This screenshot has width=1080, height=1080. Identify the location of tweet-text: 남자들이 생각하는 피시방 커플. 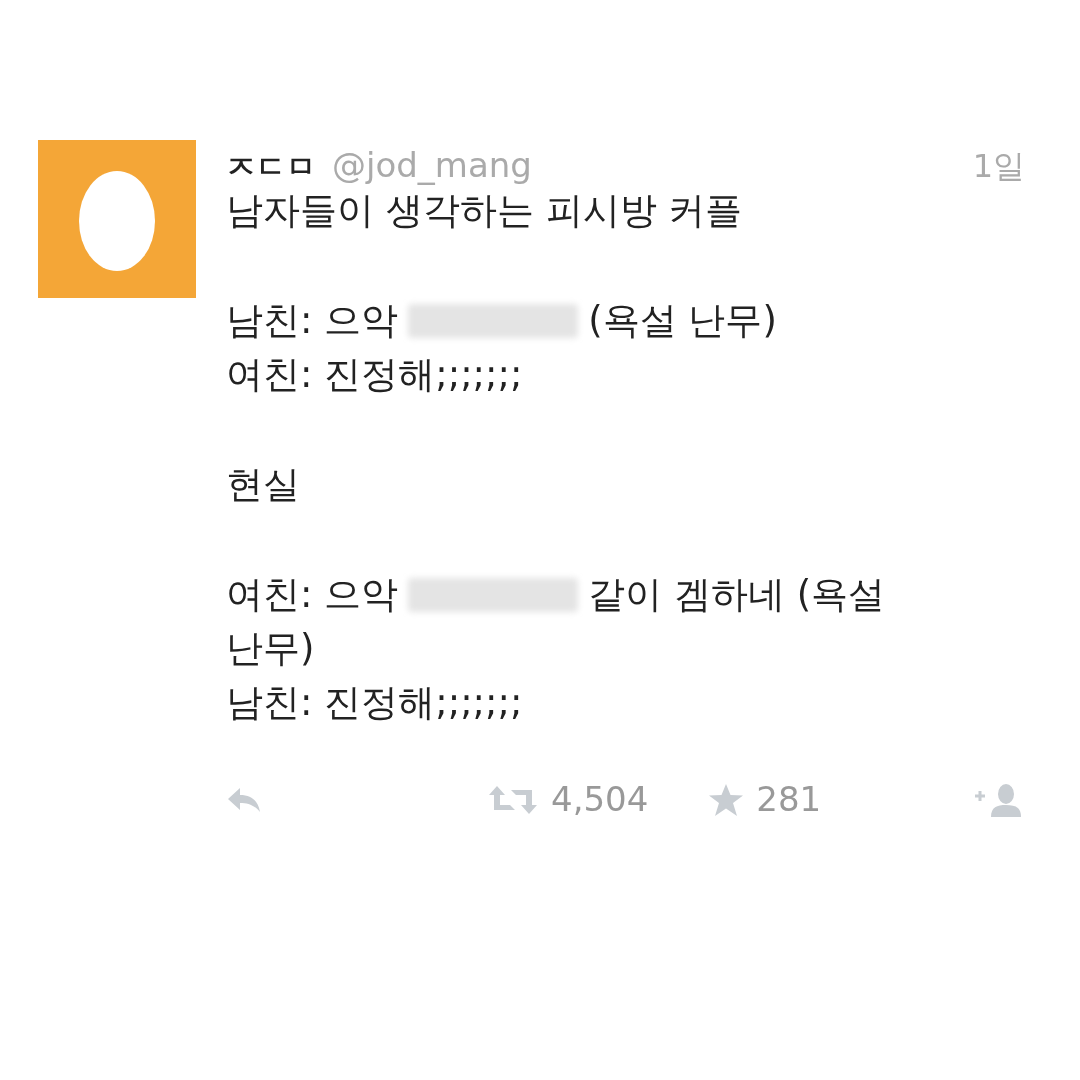
(484, 211).